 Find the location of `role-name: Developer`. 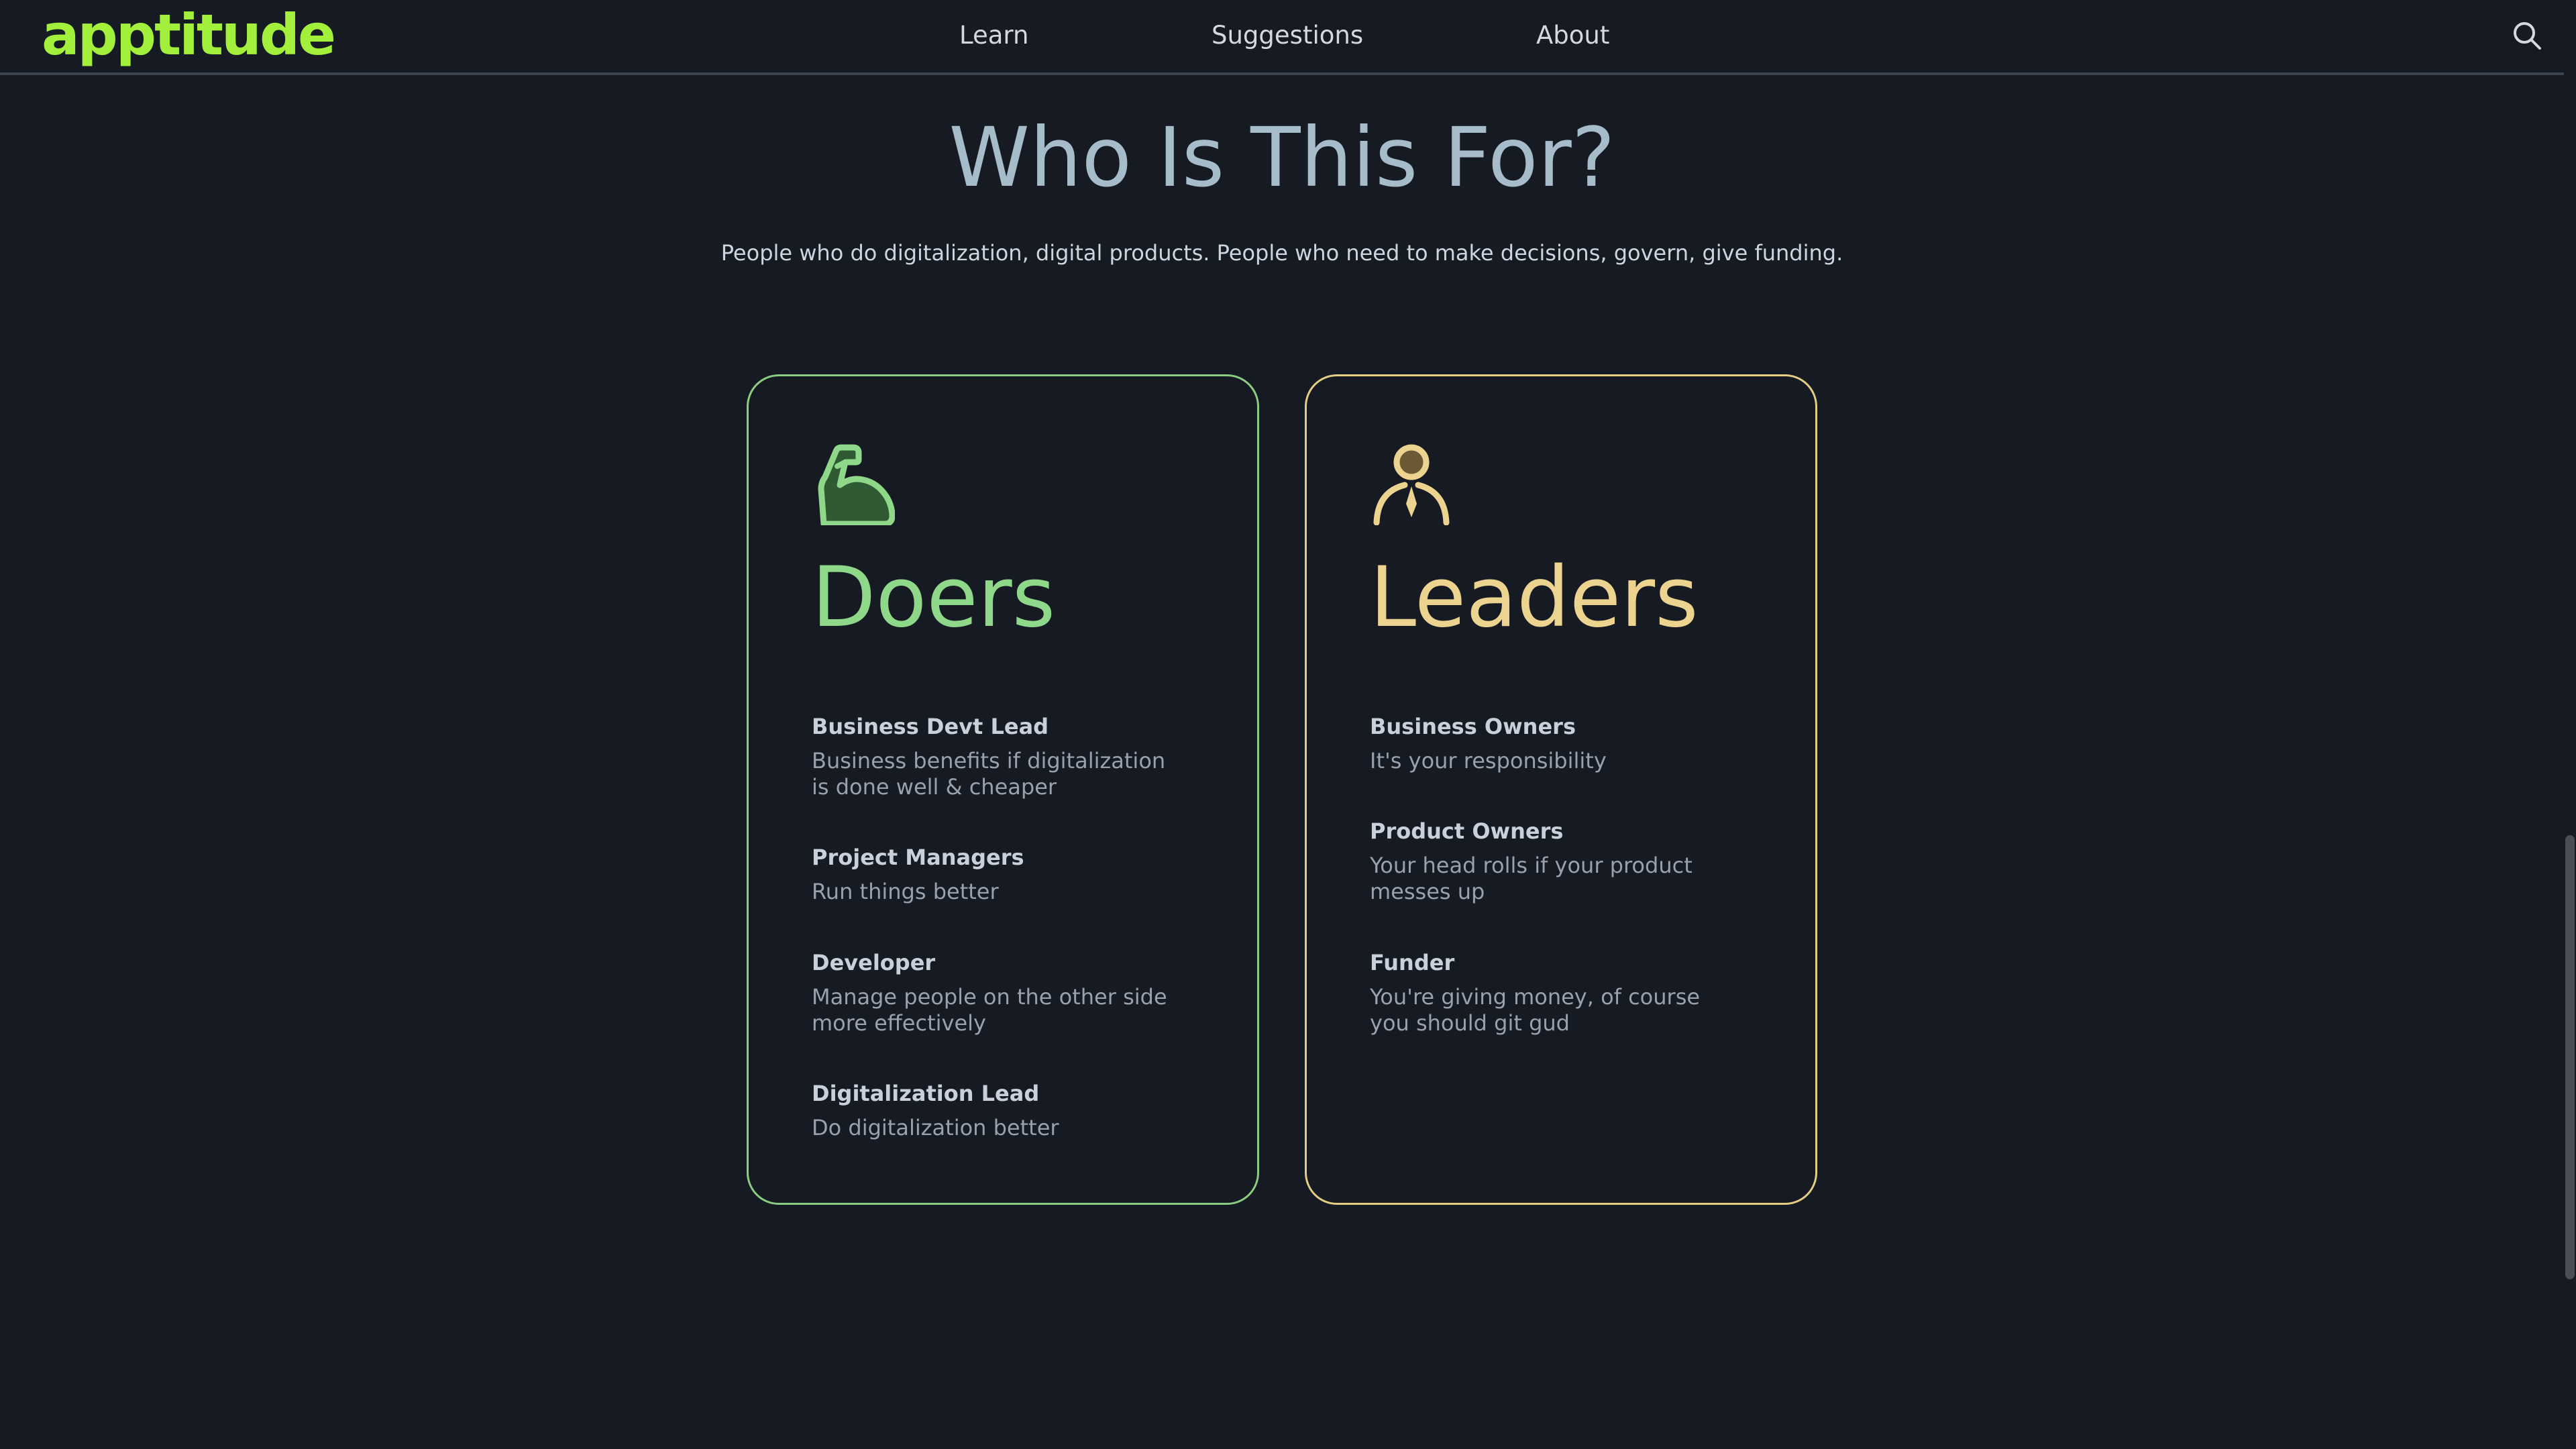

role-name: Developer is located at coordinates (874, 962).